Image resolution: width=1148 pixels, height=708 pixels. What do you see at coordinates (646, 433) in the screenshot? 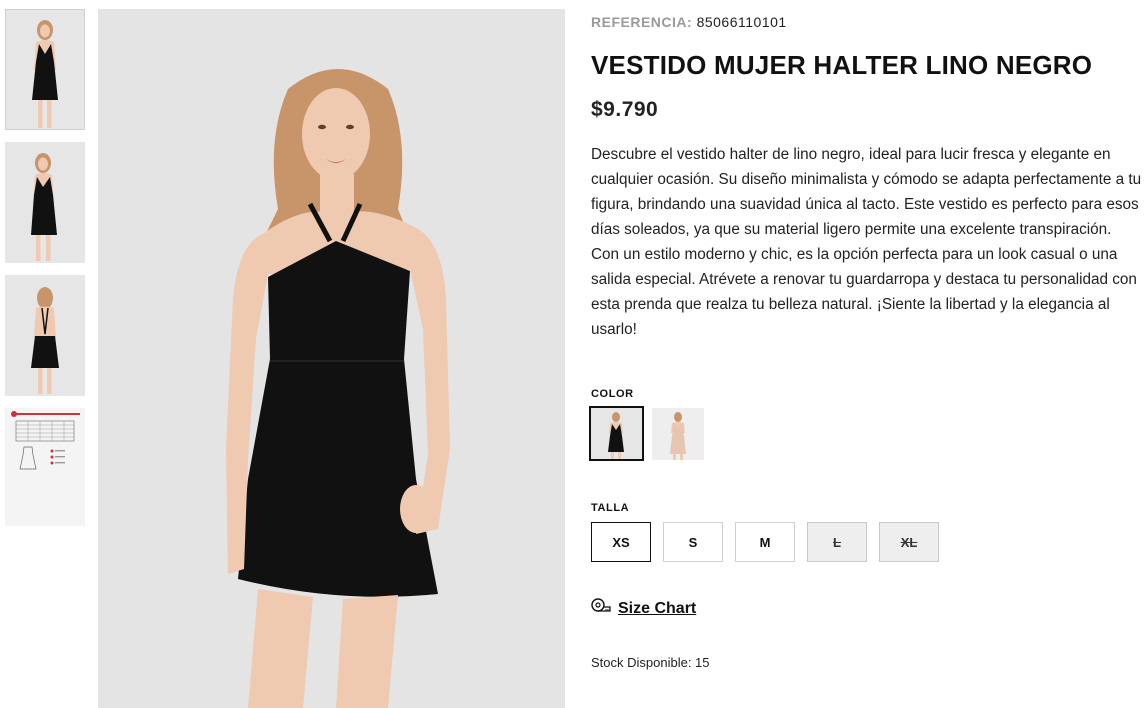
I see `color-swatches` at bounding box center [646, 433].